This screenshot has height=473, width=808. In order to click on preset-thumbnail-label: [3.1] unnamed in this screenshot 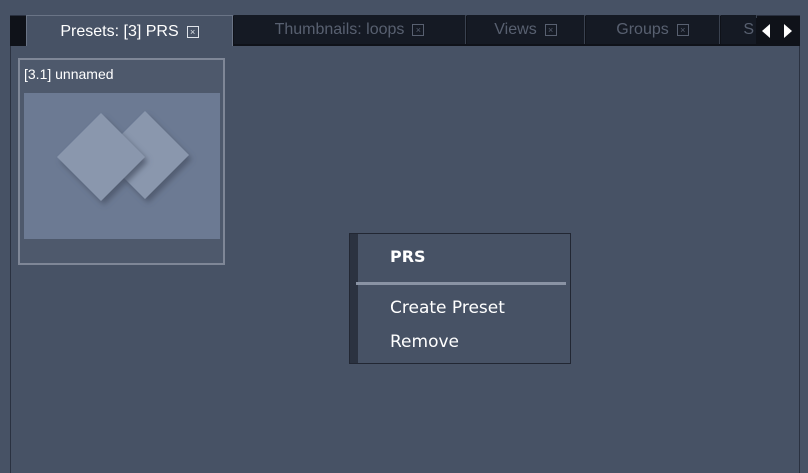, I will do `click(69, 74)`.